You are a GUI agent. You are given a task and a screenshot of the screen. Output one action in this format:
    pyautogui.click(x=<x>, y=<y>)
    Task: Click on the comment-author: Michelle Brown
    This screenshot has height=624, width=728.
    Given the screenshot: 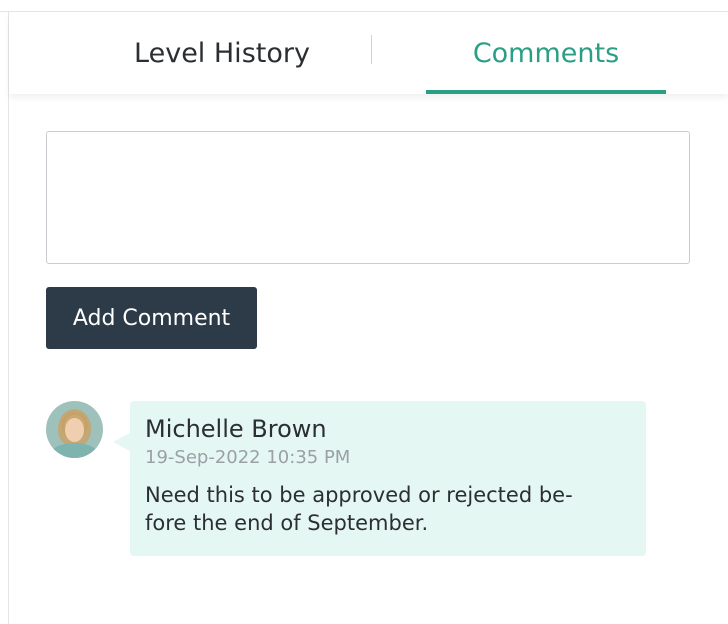 What is the action you would take?
    pyautogui.click(x=236, y=429)
    